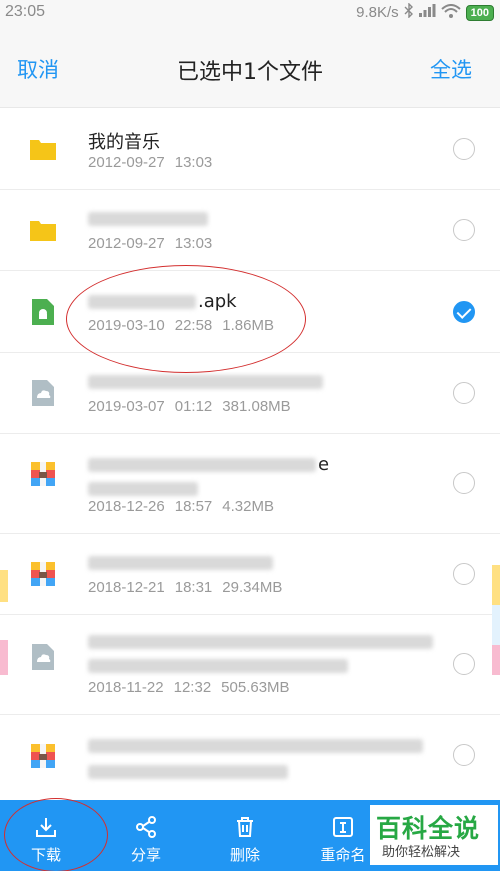 The height and width of the screenshot is (871, 500). I want to click on file-meta: 2018-11-22 12:32 505.63MB, so click(189, 687).